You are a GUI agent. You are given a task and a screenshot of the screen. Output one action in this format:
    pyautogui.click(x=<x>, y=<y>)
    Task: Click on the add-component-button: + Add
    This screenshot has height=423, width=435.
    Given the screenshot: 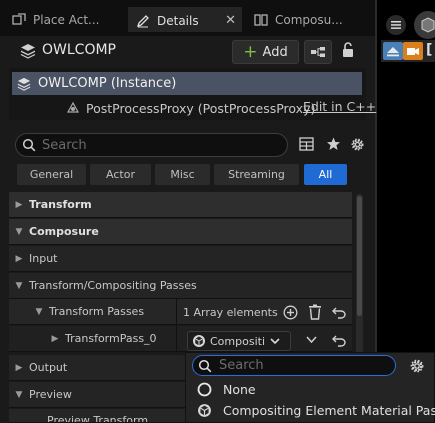 What is the action you would take?
    pyautogui.click(x=265, y=52)
    